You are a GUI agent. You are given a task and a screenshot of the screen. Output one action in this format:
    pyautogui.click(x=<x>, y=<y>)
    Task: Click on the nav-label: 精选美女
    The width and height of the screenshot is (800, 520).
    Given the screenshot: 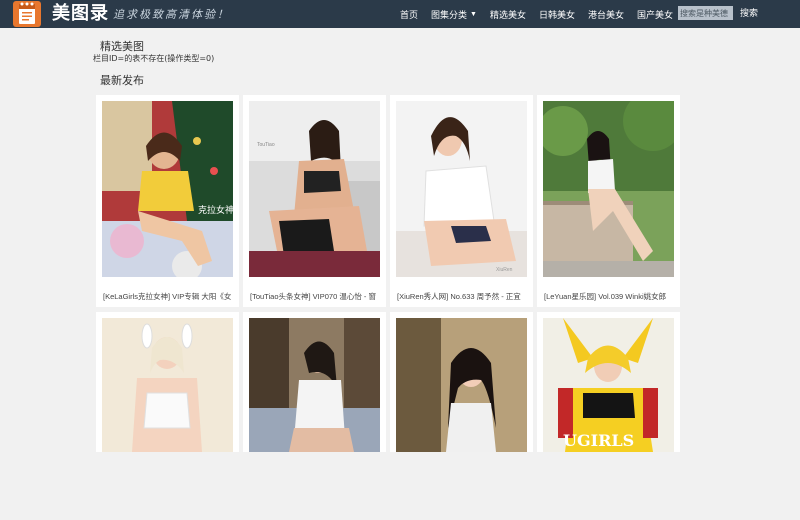 What is the action you would take?
    pyautogui.click(x=507, y=14)
    